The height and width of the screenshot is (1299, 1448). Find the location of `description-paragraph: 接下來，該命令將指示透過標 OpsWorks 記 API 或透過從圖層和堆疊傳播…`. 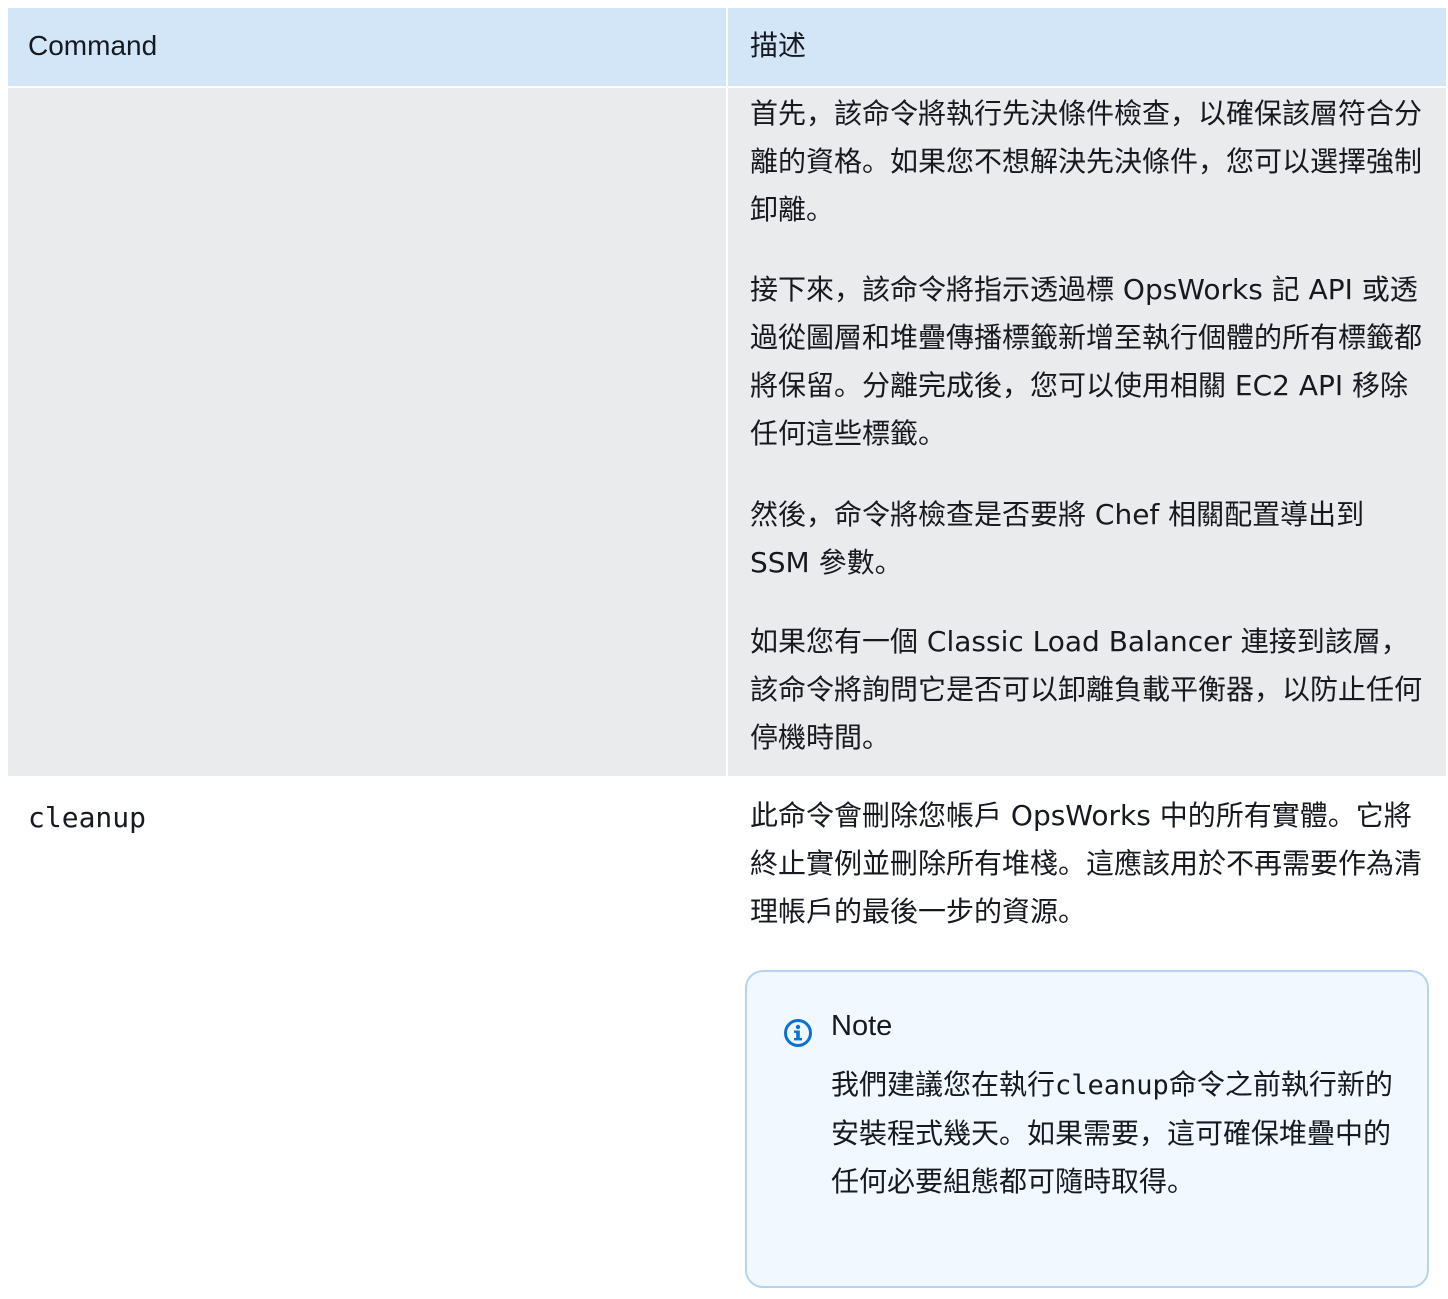

description-paragraph: 接下來，該命令將指示透過標 OpsWorks 記 API 或透過從圖層和堆疊傳播… is located at coordinates (1086, 361).